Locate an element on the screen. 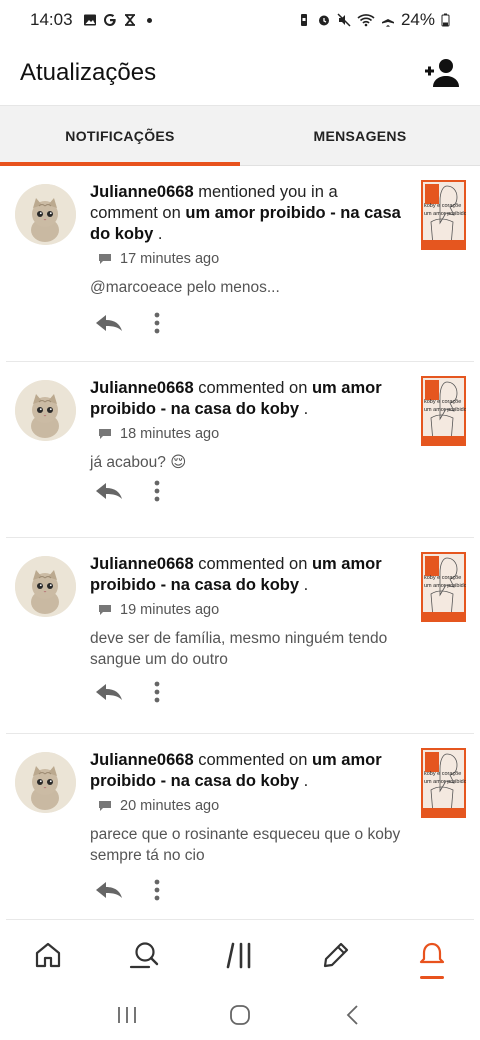 The image size is (480, 1040). recent-apps-button is located at coordinates (127, 1015).